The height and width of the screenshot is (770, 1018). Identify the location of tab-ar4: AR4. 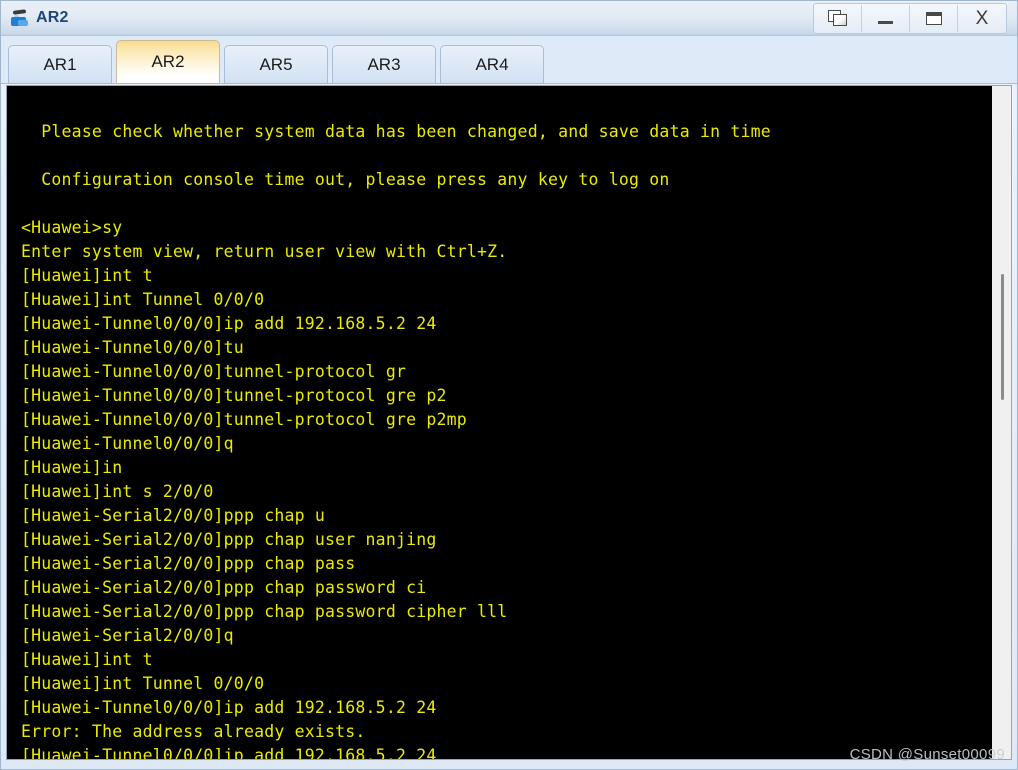
(492, 64).